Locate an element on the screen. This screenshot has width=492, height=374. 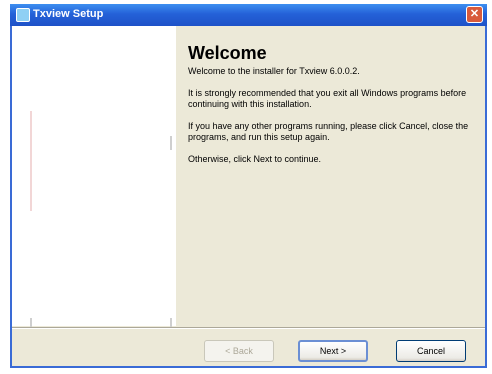
window-title: Txview Setup is located at coordinates (68, 14).